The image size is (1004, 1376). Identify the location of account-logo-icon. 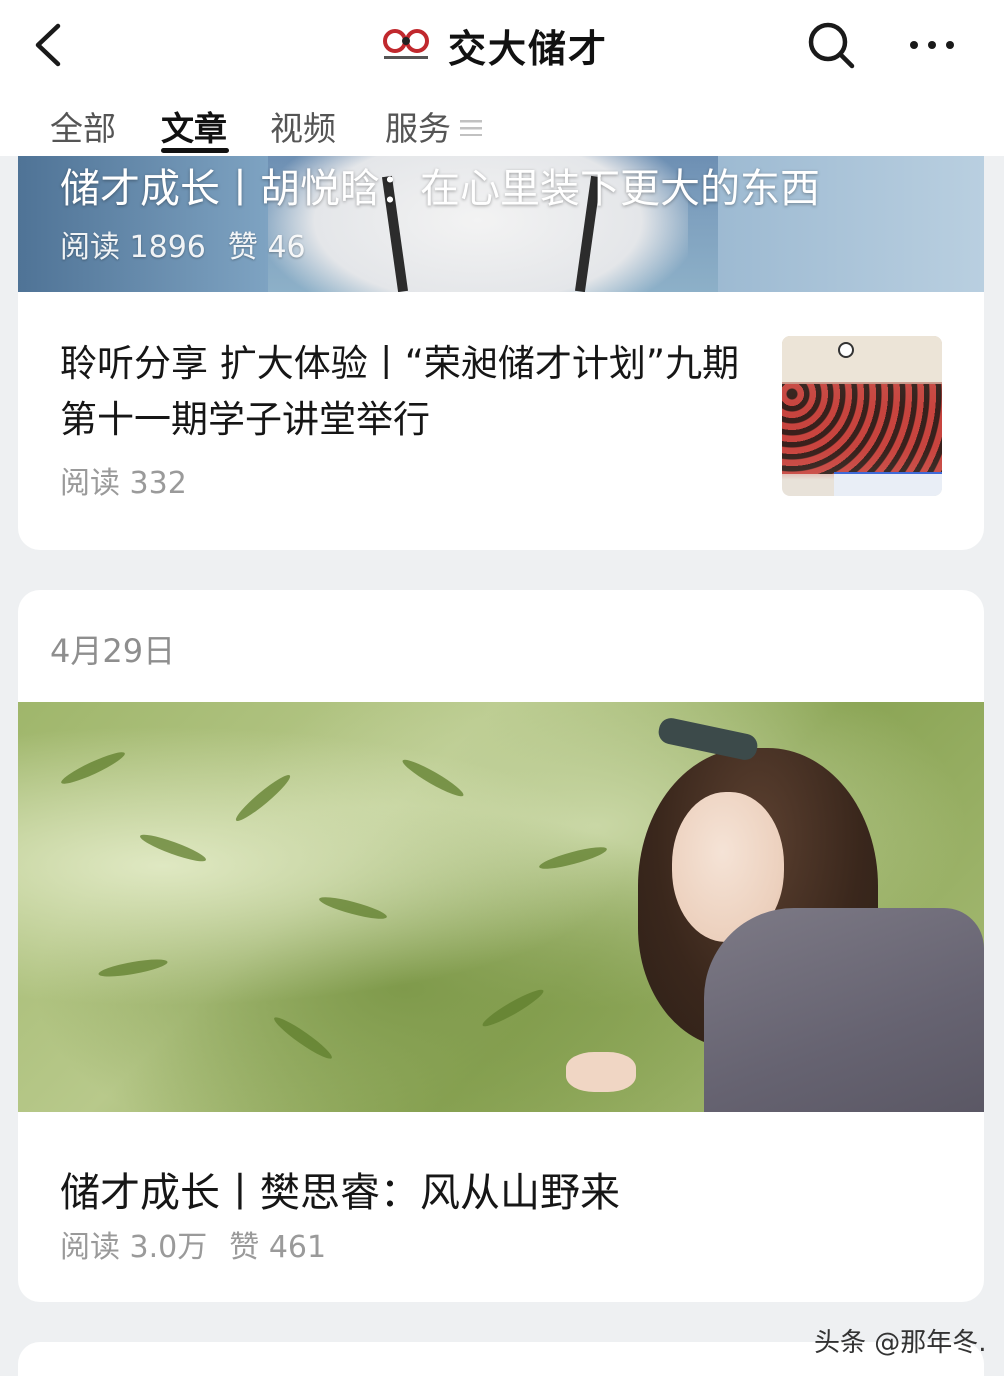
(406, 44).